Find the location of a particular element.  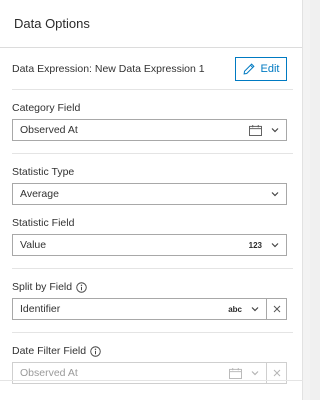

data-expression-label: Data Expression: New Data Expression 1 is located at coordinates (108, 68).